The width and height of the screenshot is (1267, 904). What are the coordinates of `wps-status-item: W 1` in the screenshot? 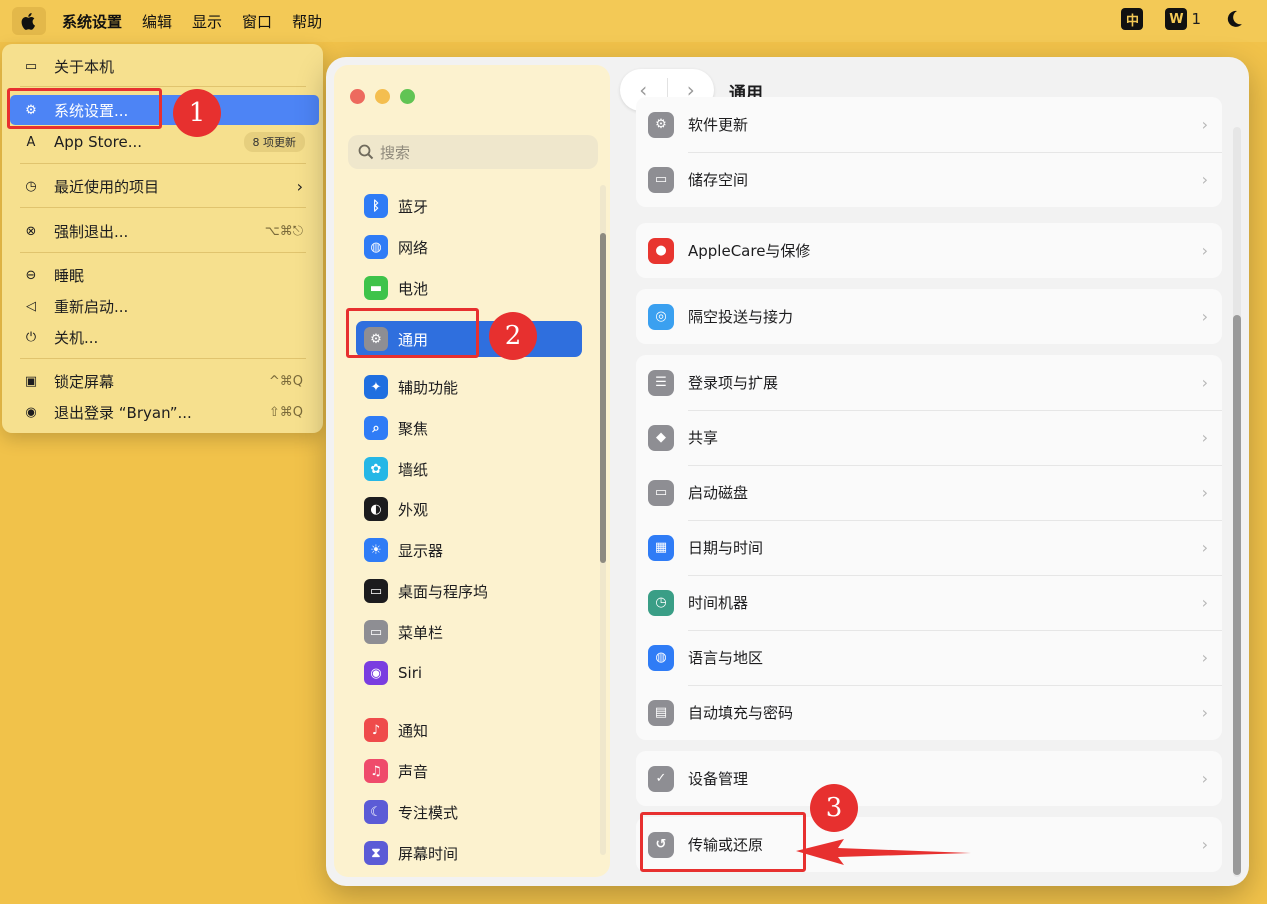 It's located at (1183, 19).